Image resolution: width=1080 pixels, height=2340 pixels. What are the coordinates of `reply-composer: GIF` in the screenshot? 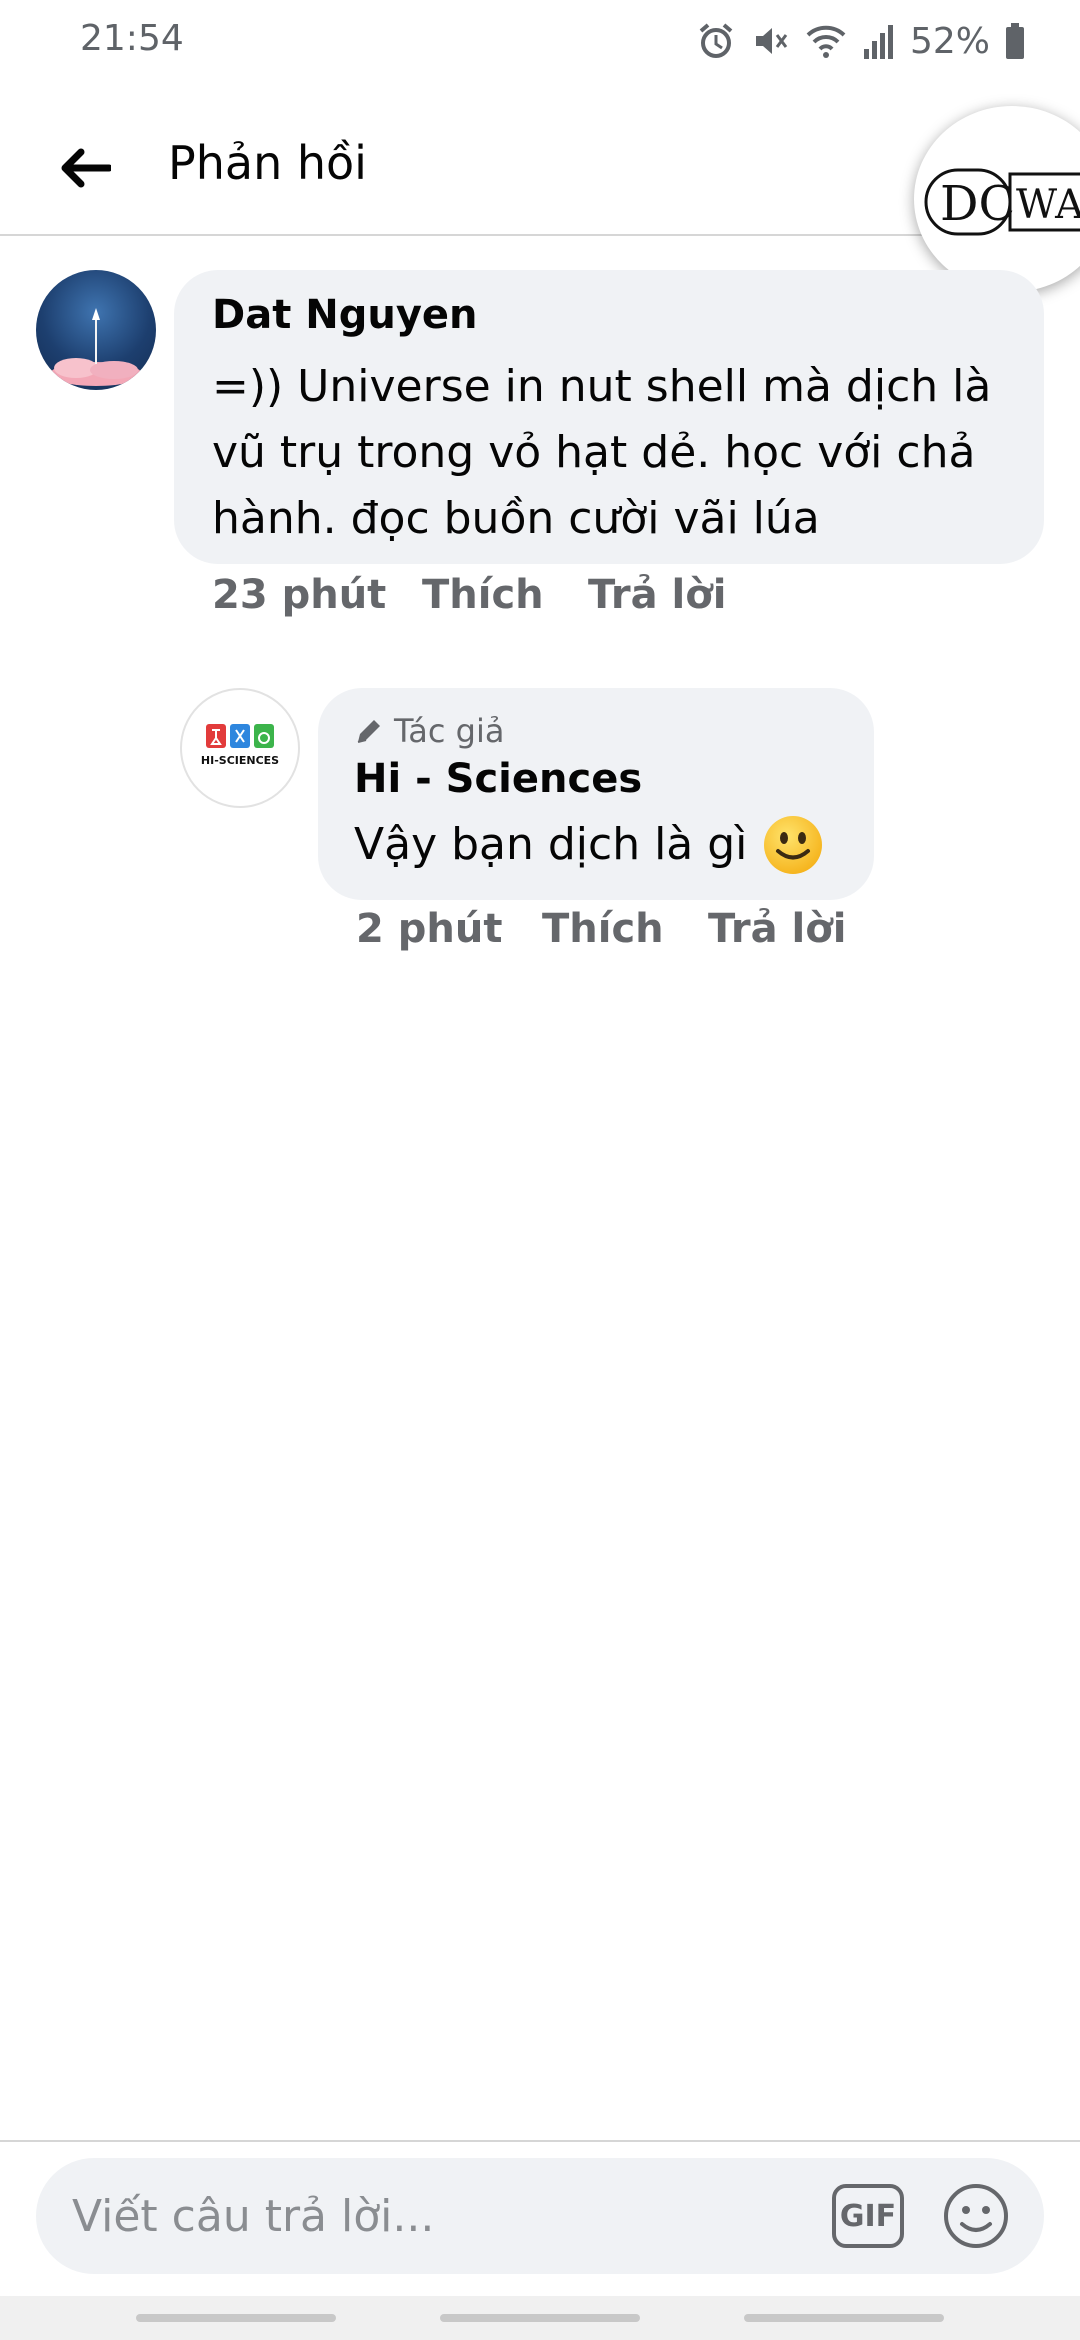 It's located at (540, 2216).